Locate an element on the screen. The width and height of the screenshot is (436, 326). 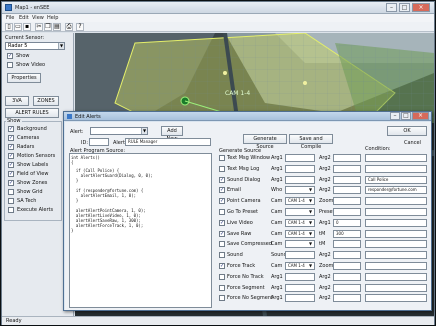
3va-button: 3VA is located at coordinates (17, 101).